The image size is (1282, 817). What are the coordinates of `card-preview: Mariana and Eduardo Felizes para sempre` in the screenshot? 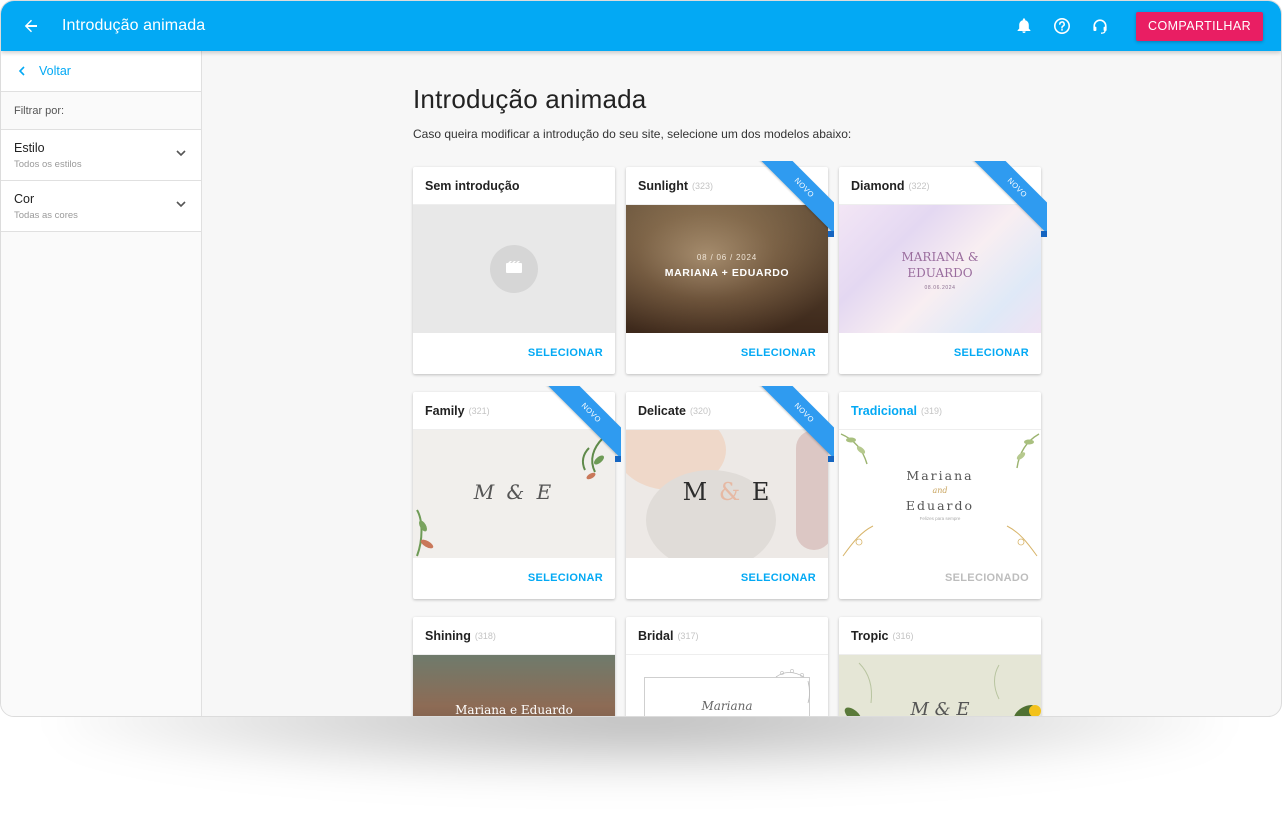 It's located at (940, 494).